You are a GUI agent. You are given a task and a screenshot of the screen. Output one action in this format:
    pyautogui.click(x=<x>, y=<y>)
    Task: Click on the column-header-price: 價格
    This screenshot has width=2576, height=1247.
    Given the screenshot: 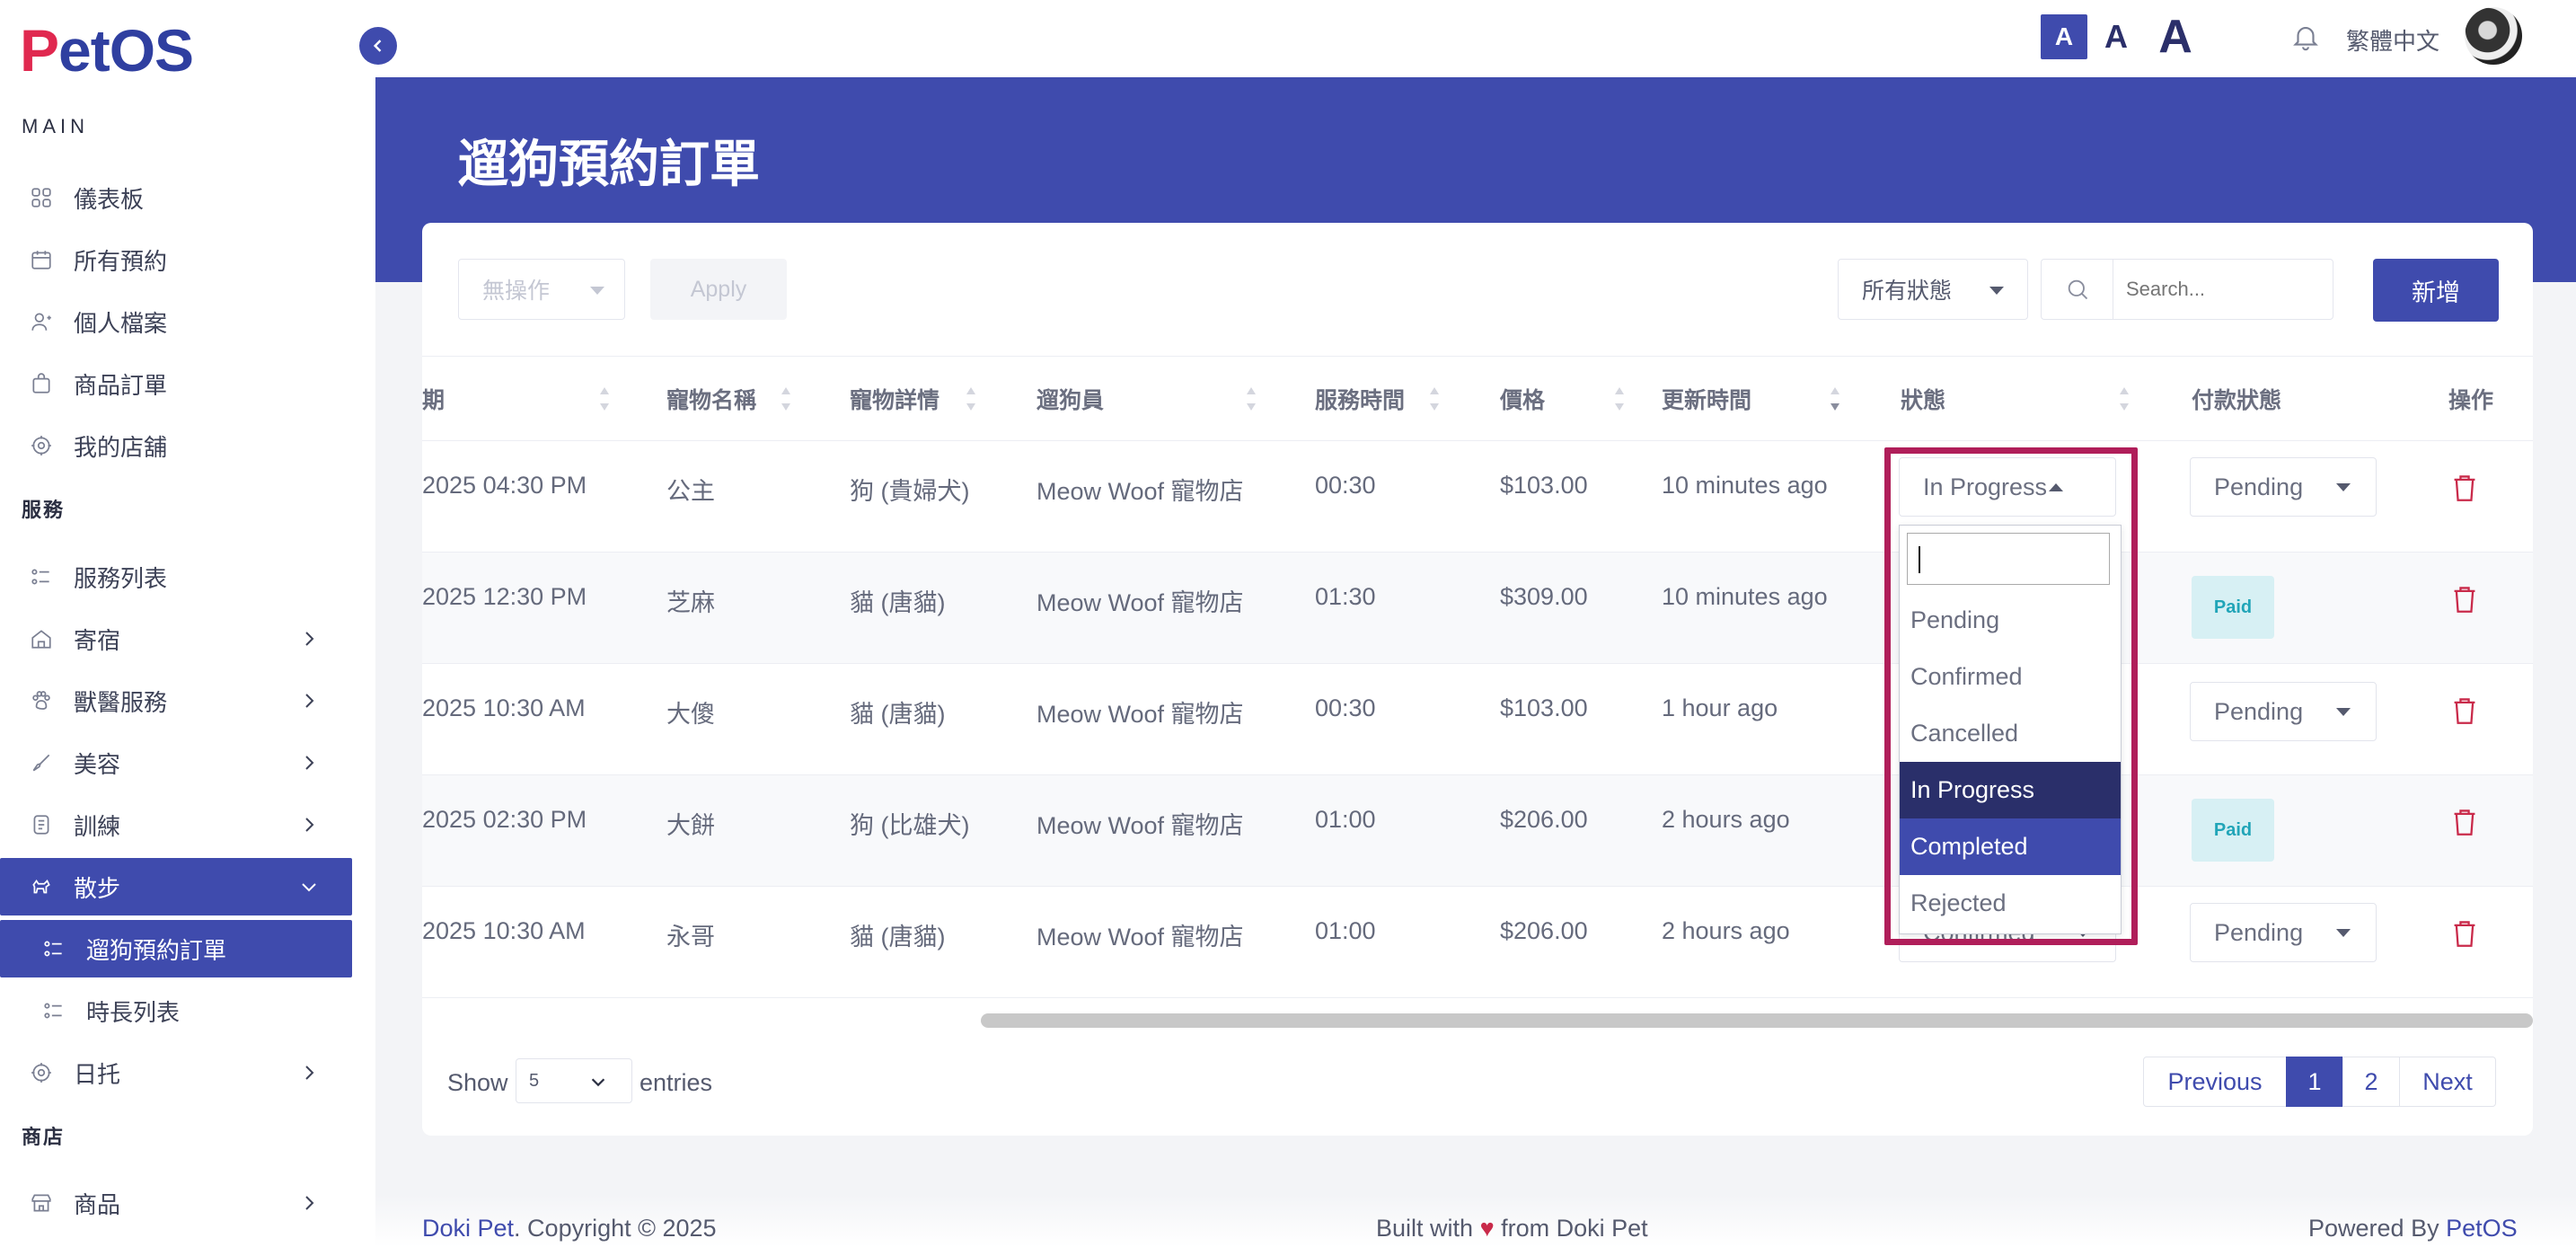 What is the action you would take?
    pyautogui.click(x=1522, y=399)
    